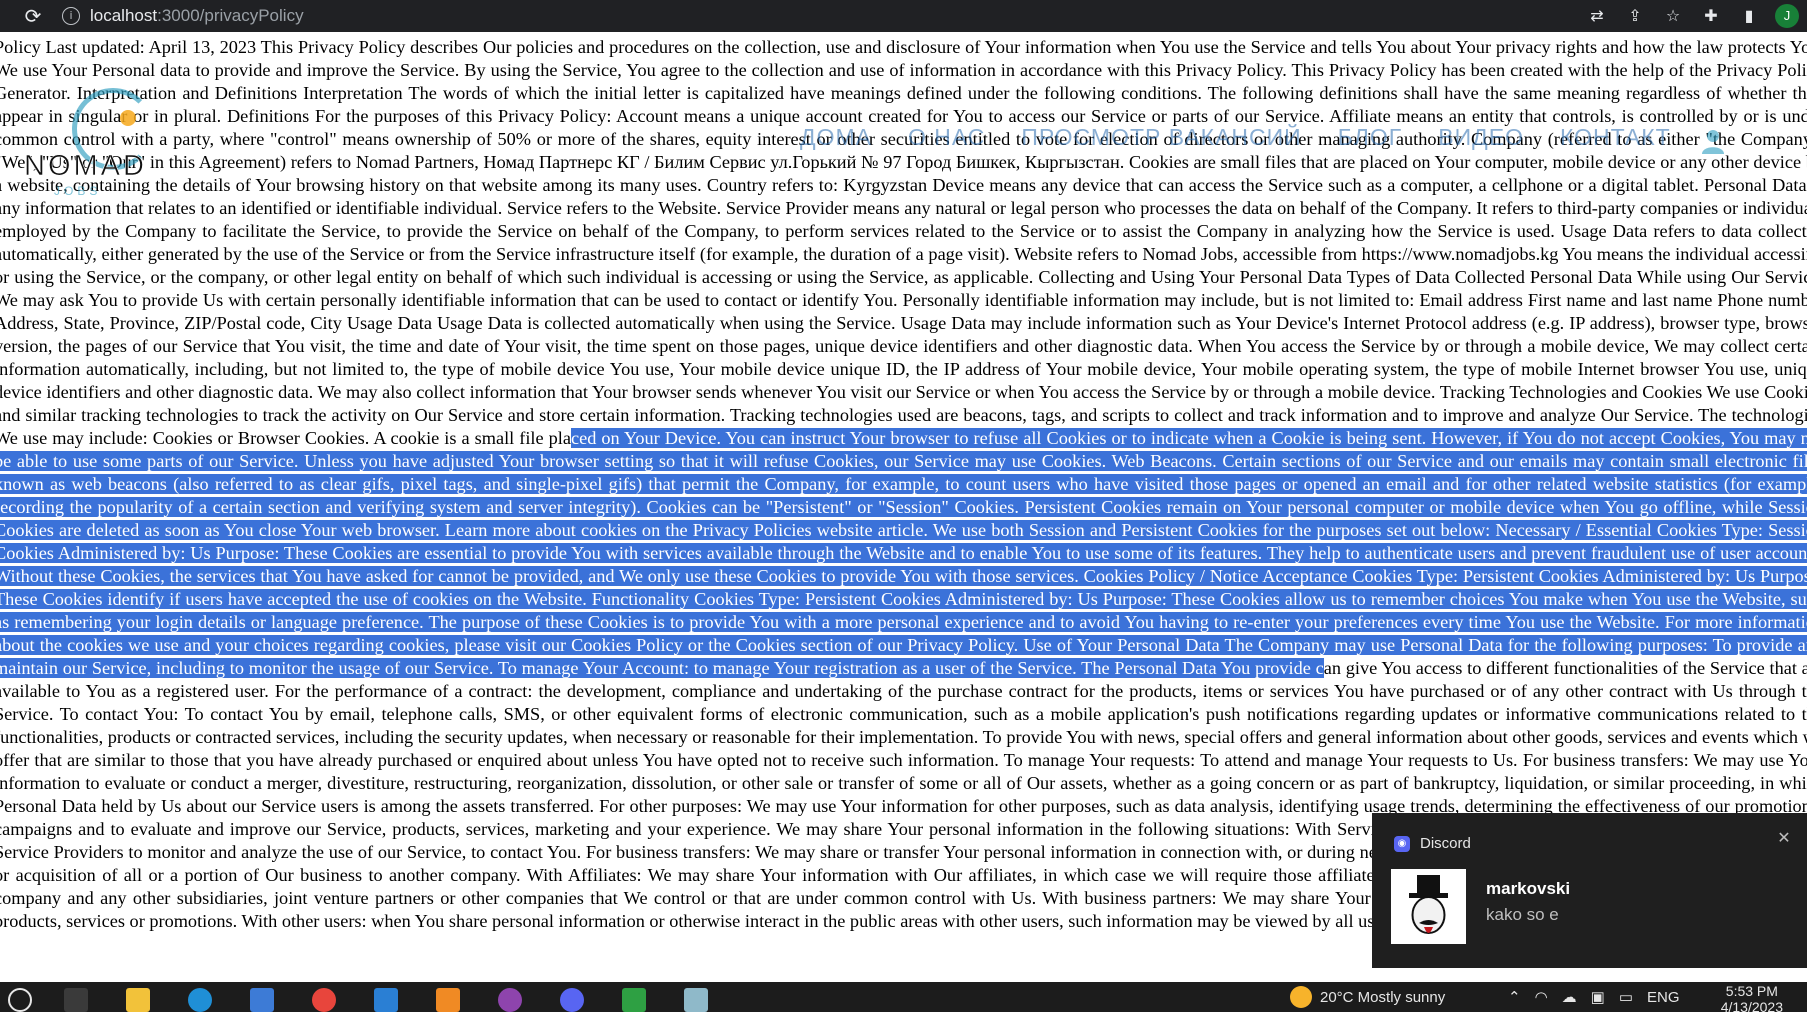 Image resolution: width=1807 pixels, height=1015 pixels. Describe the element at coordinates (1514, 997) in the screenshot. I see `tray-chevron-icon: ⌃` at that location.